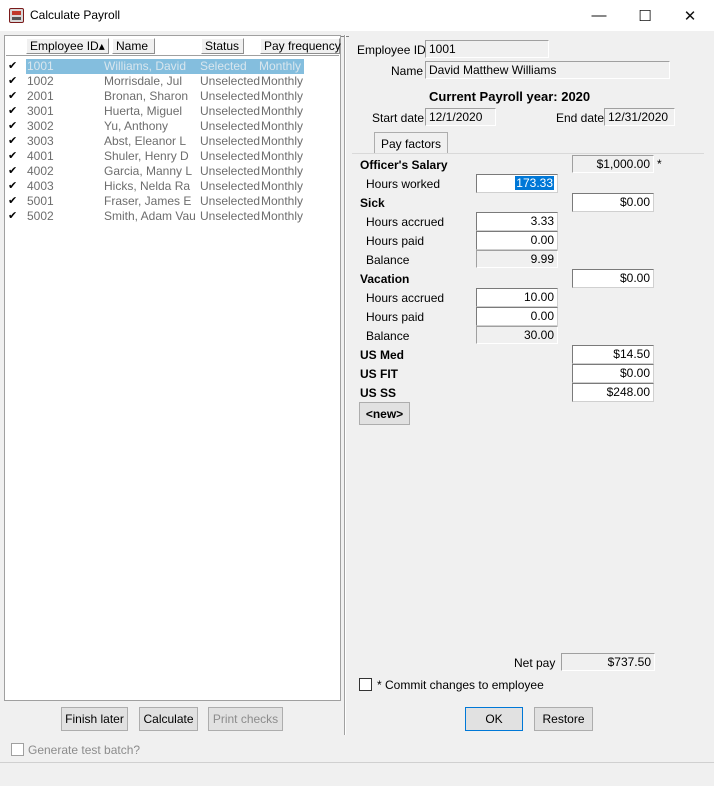 This screenshot has height=786, width=714. I want to click on us-ss-label: US SS, so click(378, 393).